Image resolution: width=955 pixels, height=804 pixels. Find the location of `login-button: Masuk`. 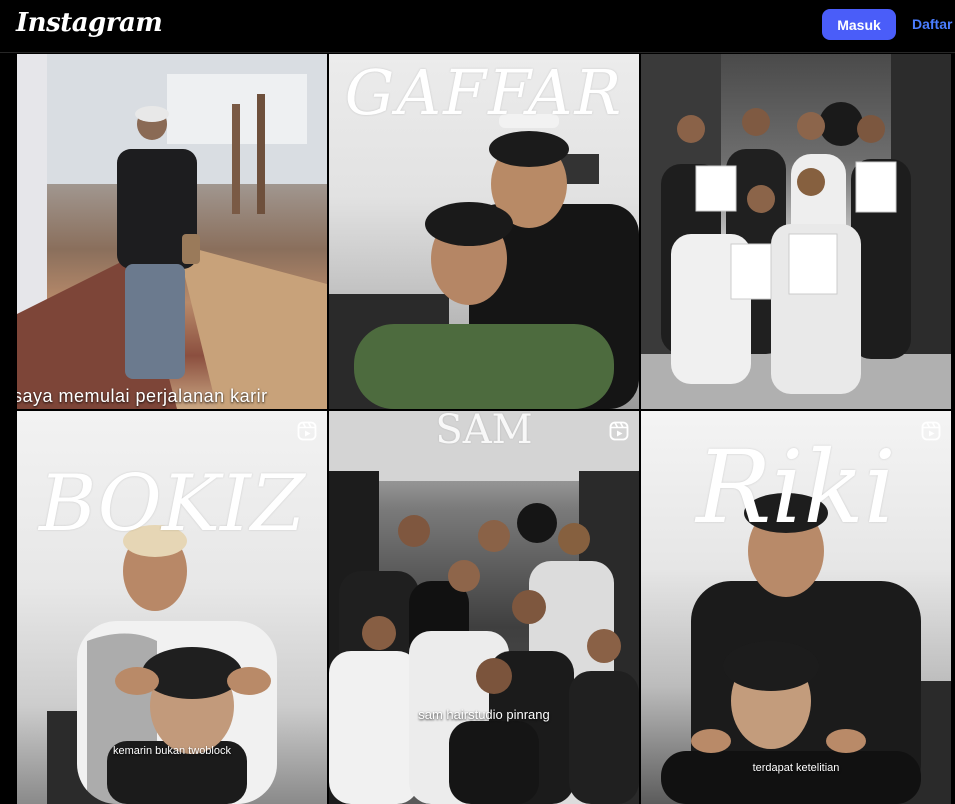

login-button: Masuk is located at coordinates (859, 24).